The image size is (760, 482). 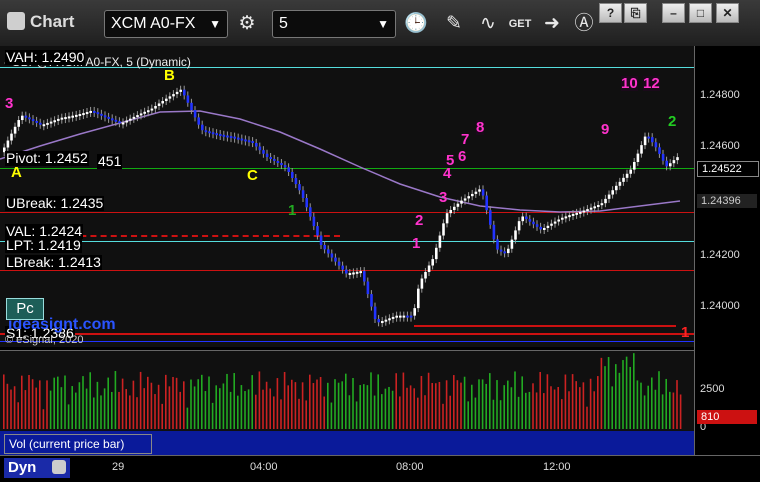 What do you see at coordinates (247, 24) in the screenshot?
I see `settings-gear-icon: ⚙` at bounding box center [247, 24].